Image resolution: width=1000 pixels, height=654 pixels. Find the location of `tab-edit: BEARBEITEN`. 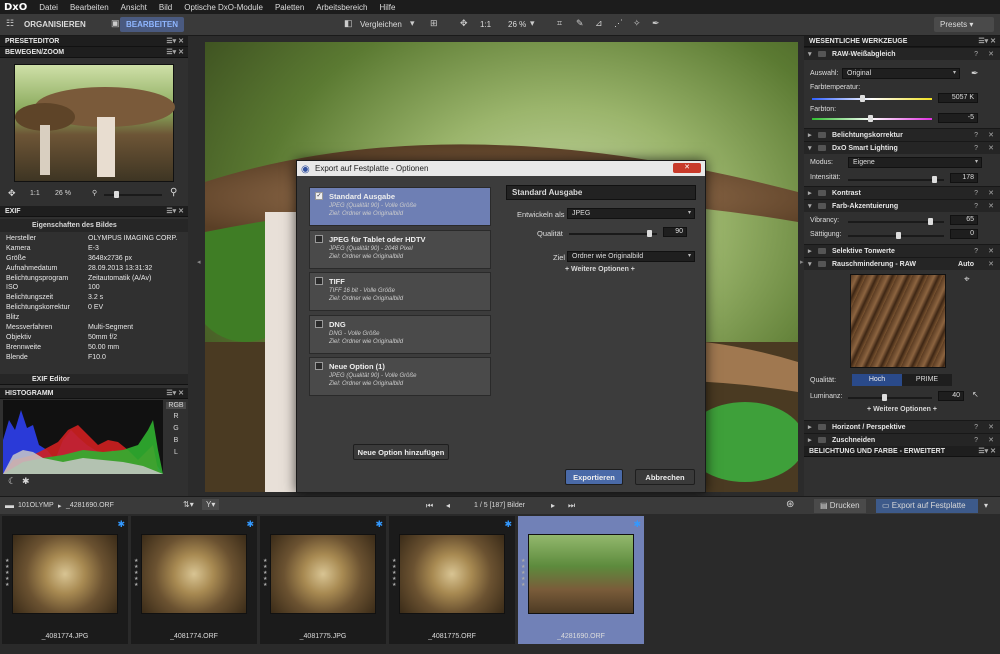

tab-edit: BEARBEITEN is located at coordinates (152, 24).